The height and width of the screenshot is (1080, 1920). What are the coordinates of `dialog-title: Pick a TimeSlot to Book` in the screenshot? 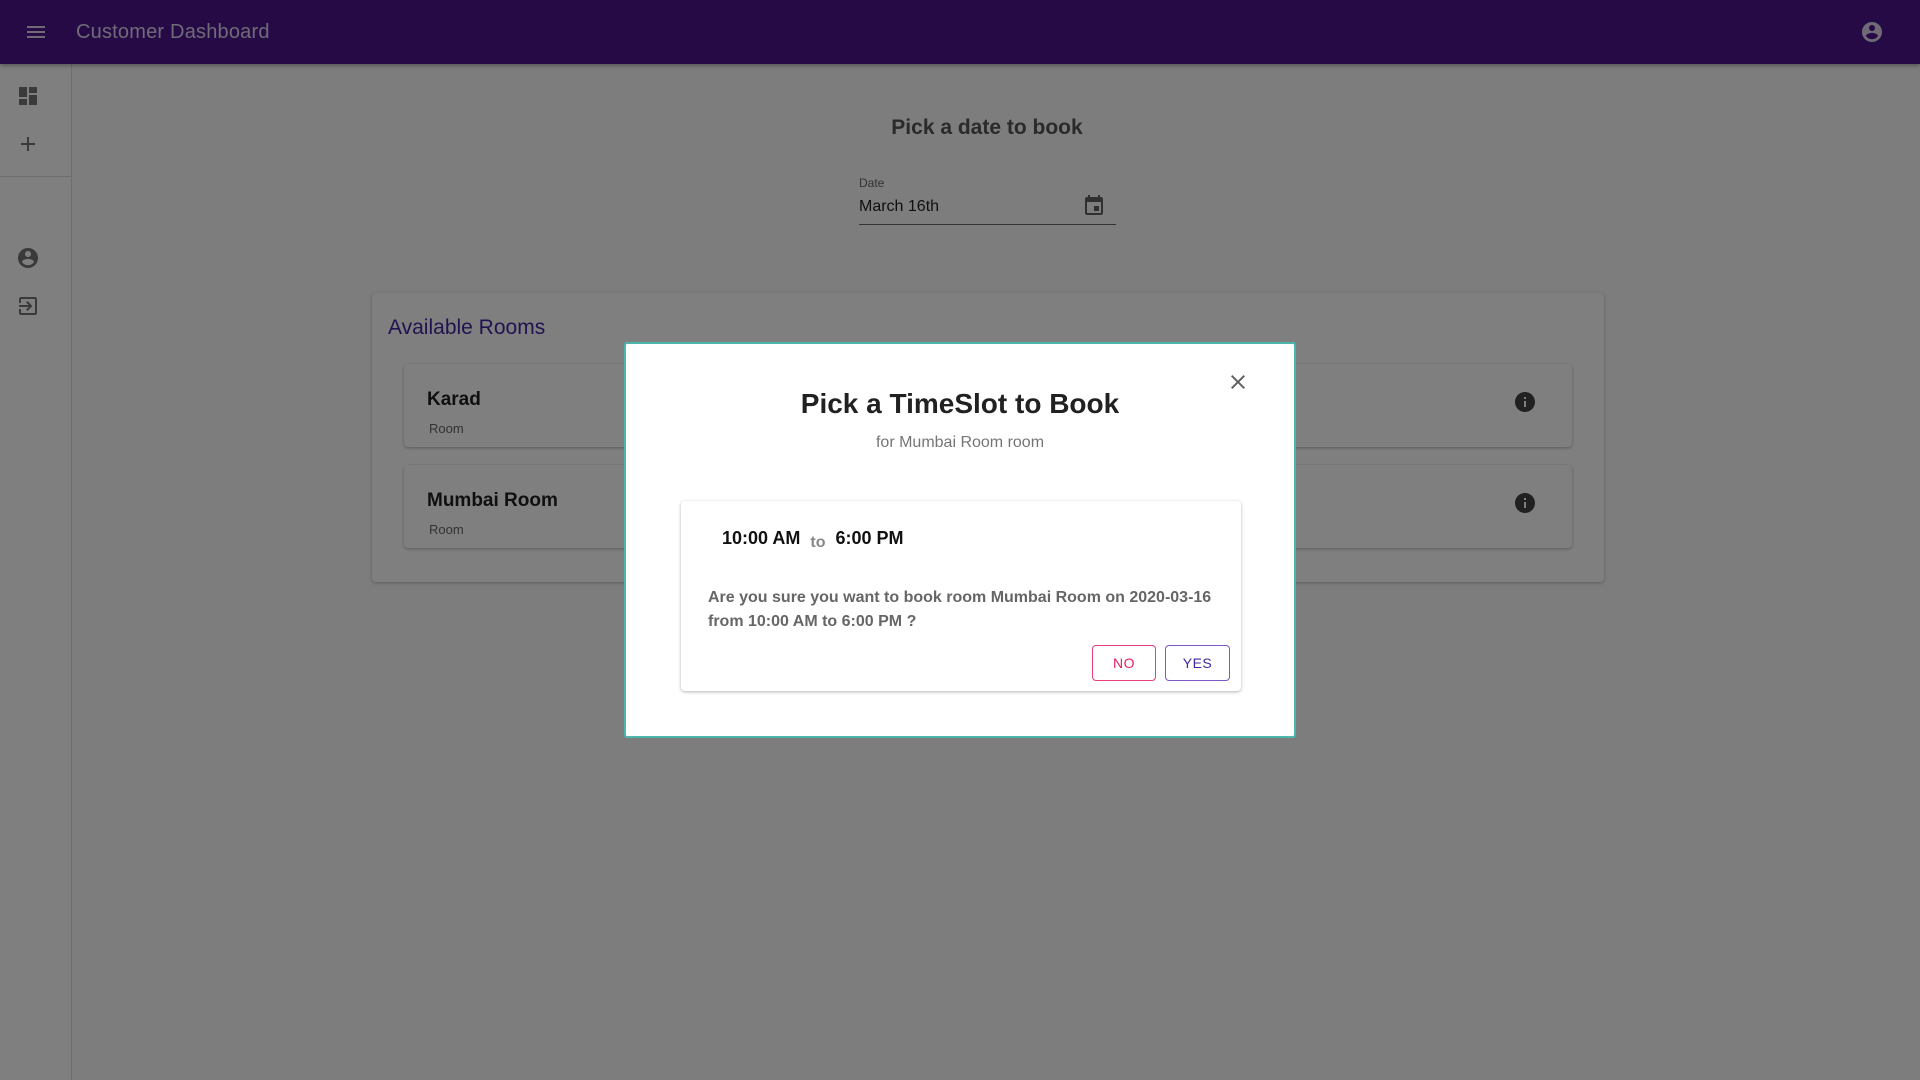 It's located at (960, 403).